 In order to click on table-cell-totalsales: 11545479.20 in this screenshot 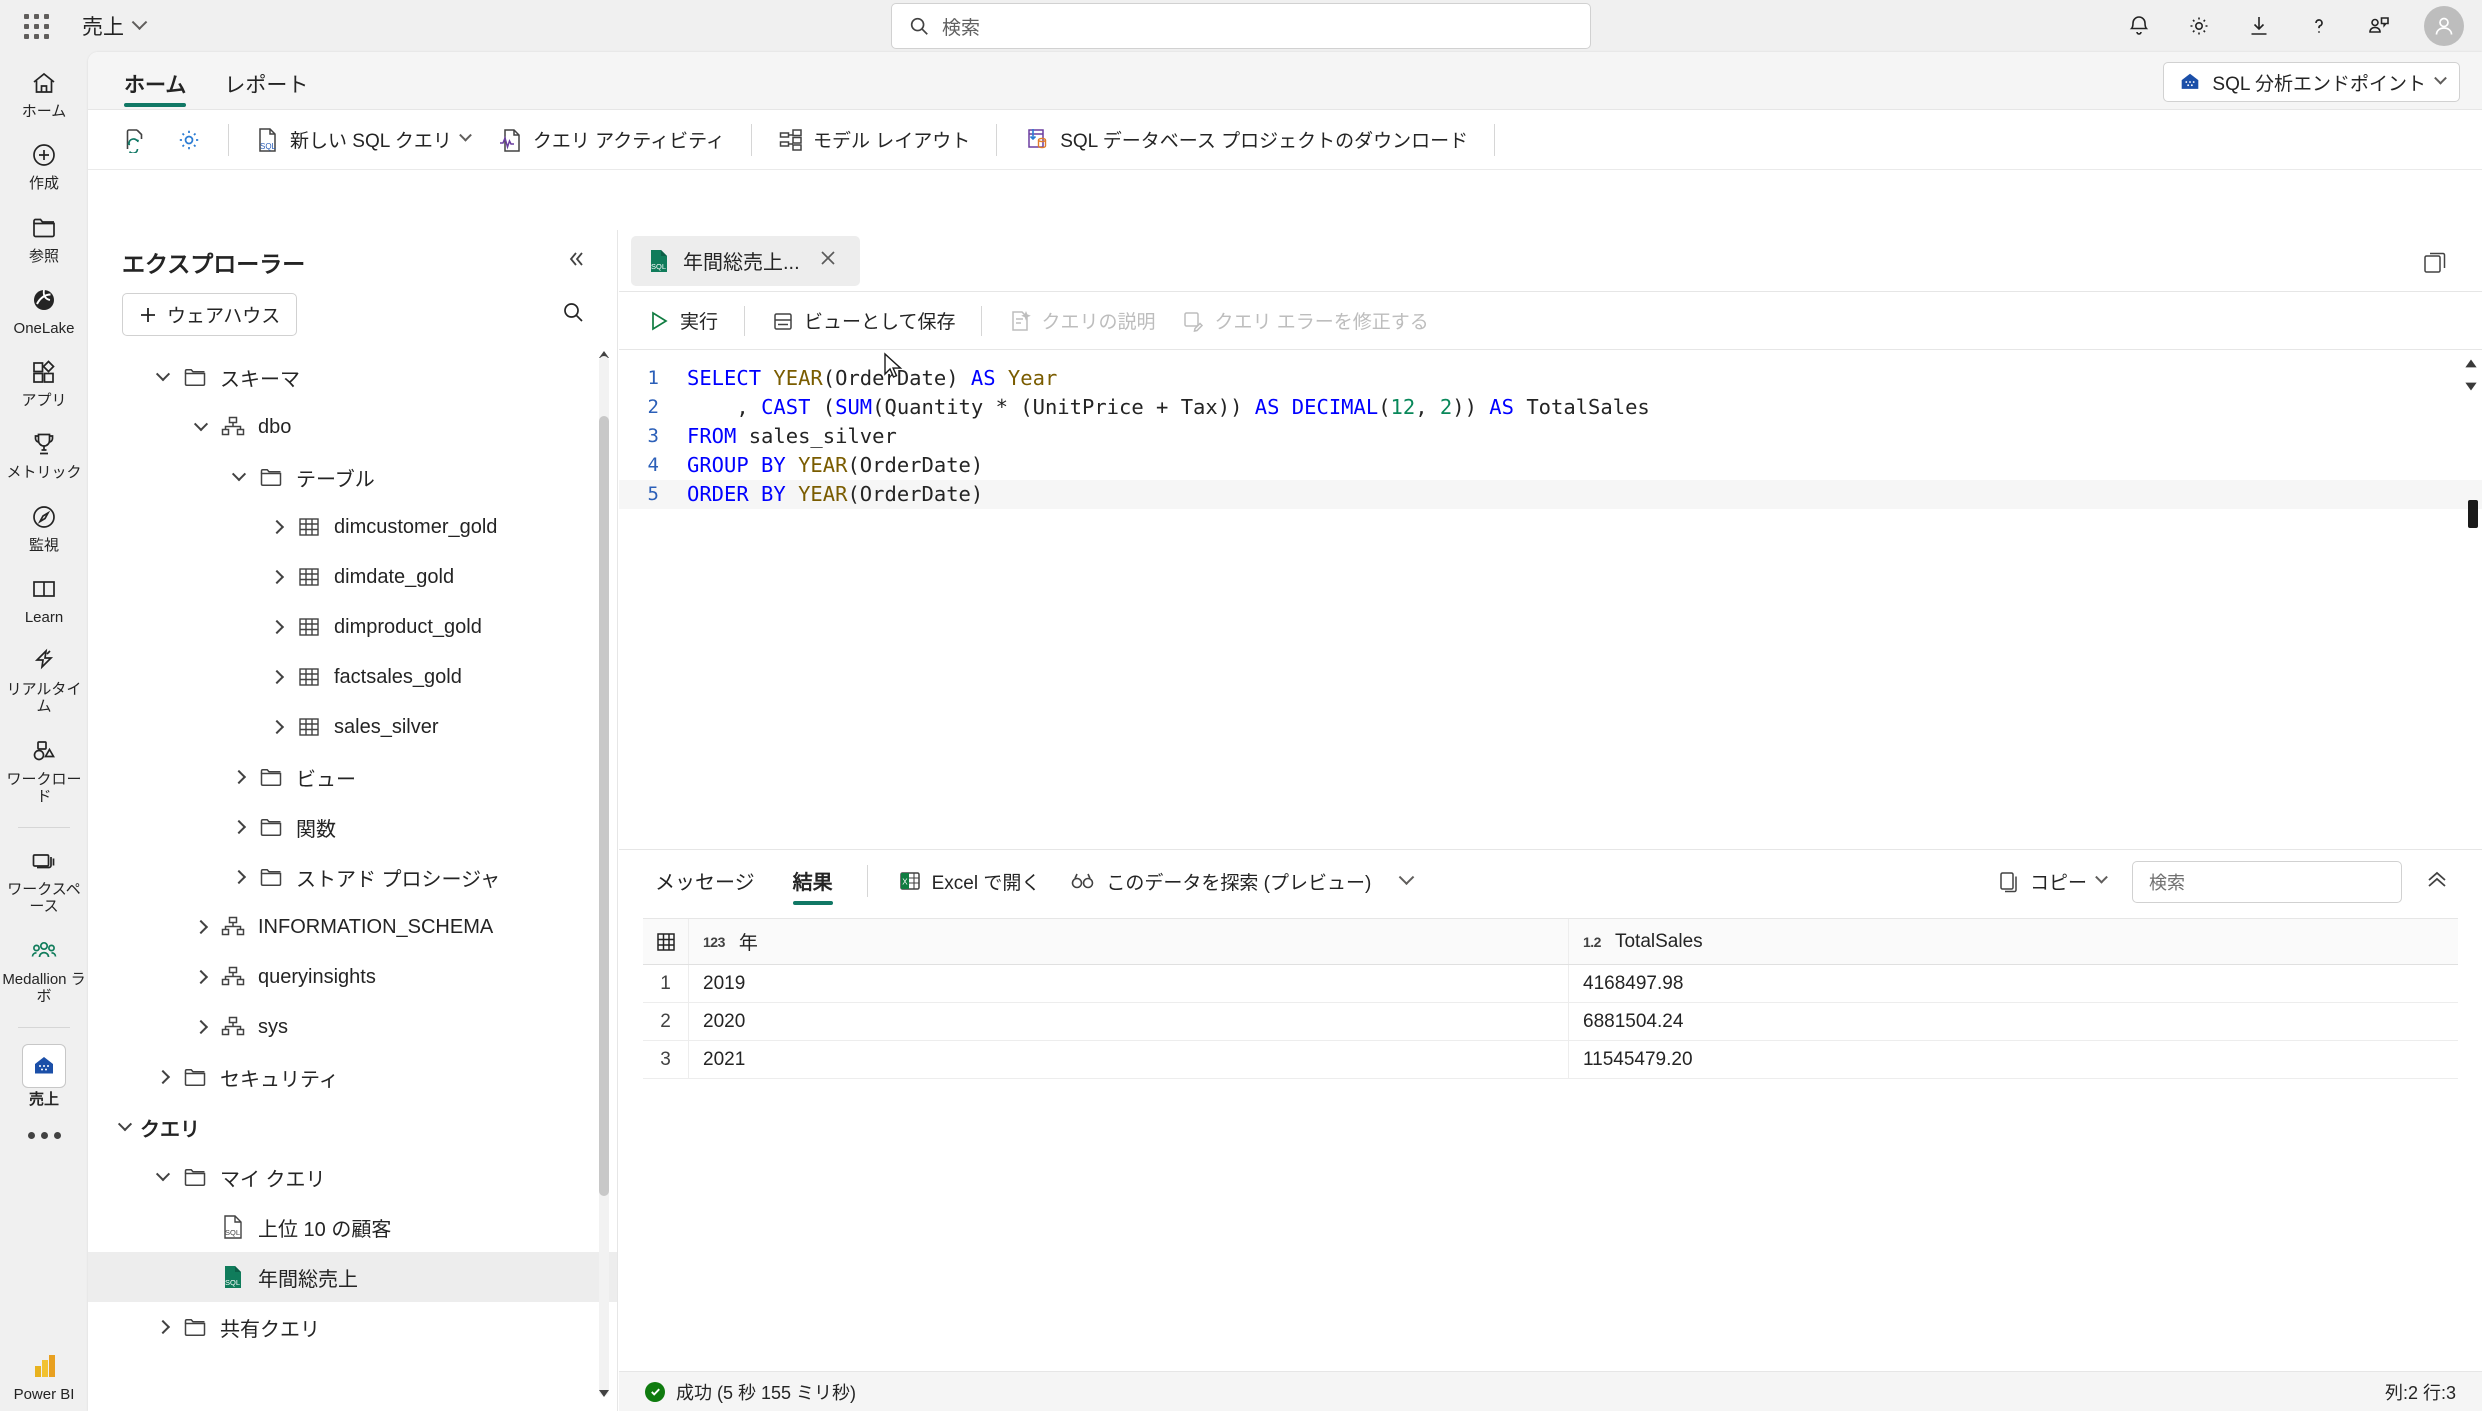, I will do `click(2013, 1059)`.